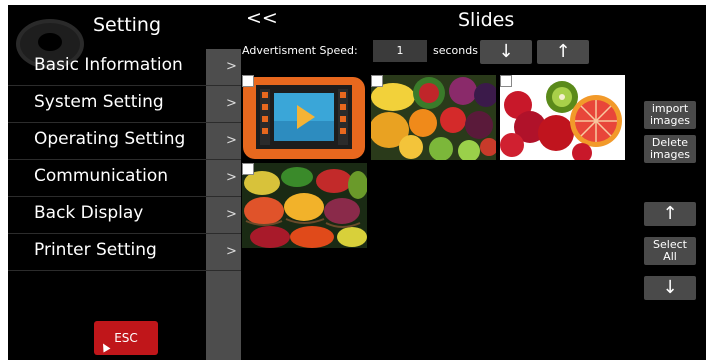 This screenshot has width=710, height=360. Describe the element at coordinates (670, 214) in the screenshot. I see `move-up-button: ↑` at that location.